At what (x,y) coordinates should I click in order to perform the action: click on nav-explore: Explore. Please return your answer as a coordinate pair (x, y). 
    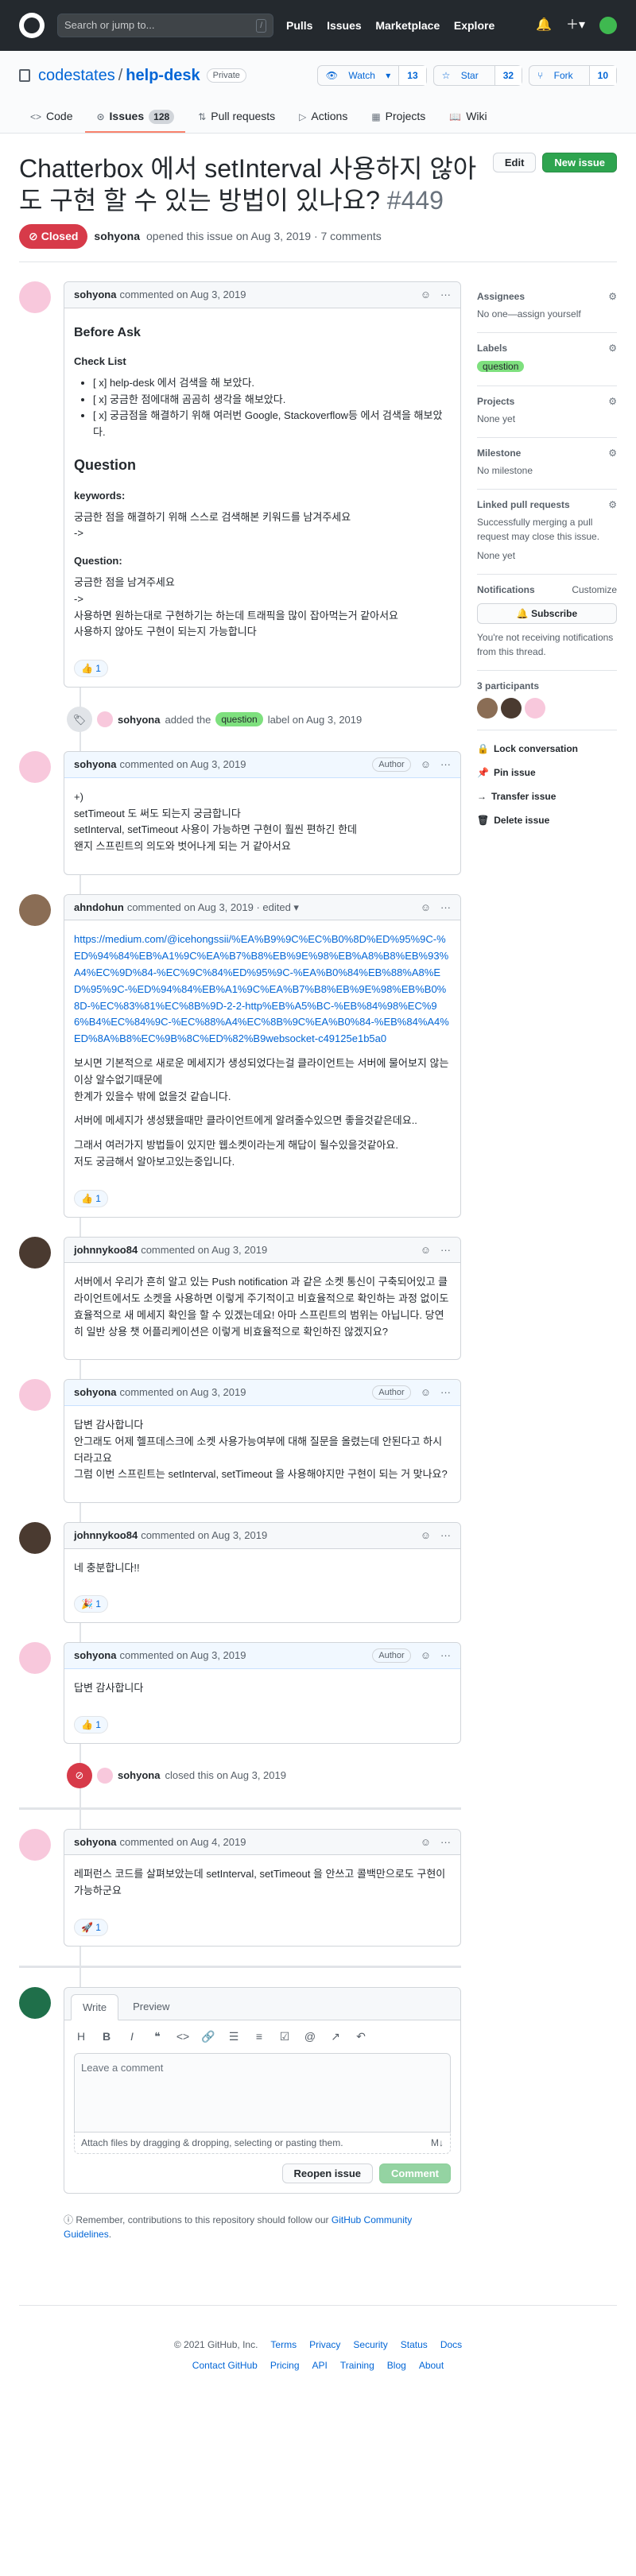
    Looking at the image, I should click on (474, 25).